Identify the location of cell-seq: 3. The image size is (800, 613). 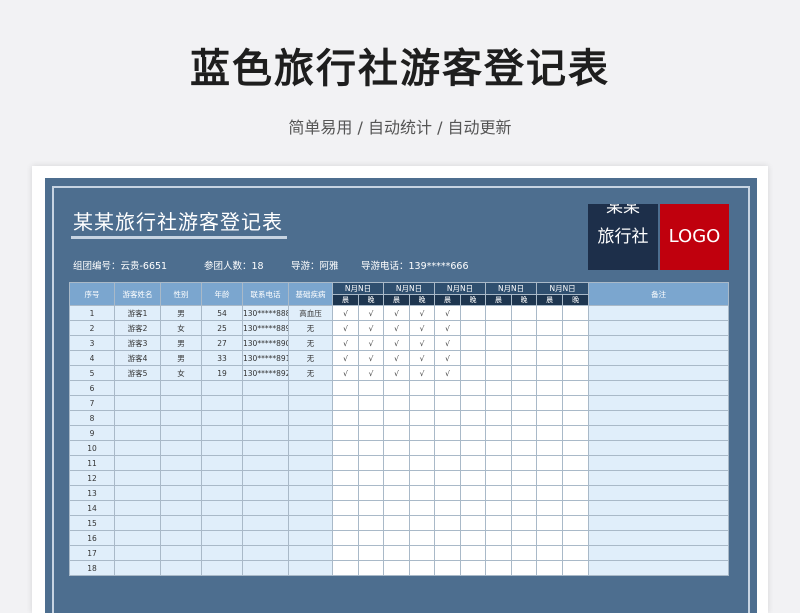
(92, 343).